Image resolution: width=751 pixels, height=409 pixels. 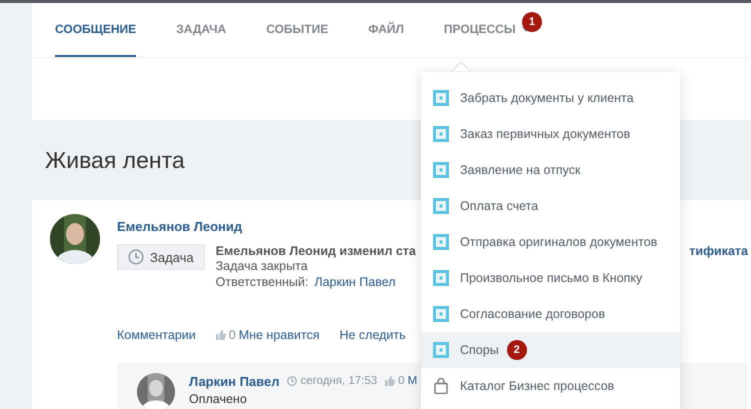 I want to click on menu-item: Забрать документы у клиента, so click(x=550, y=98).